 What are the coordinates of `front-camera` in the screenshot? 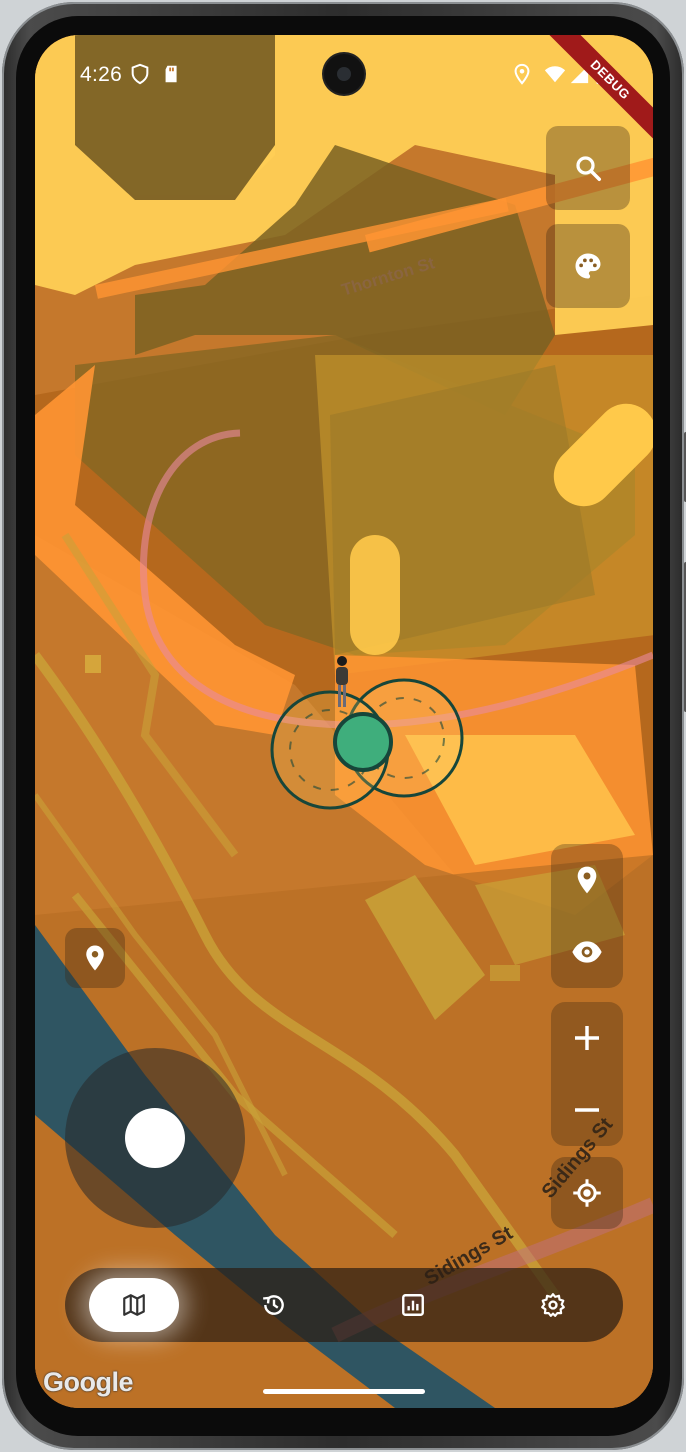 It's located at (344, 74).